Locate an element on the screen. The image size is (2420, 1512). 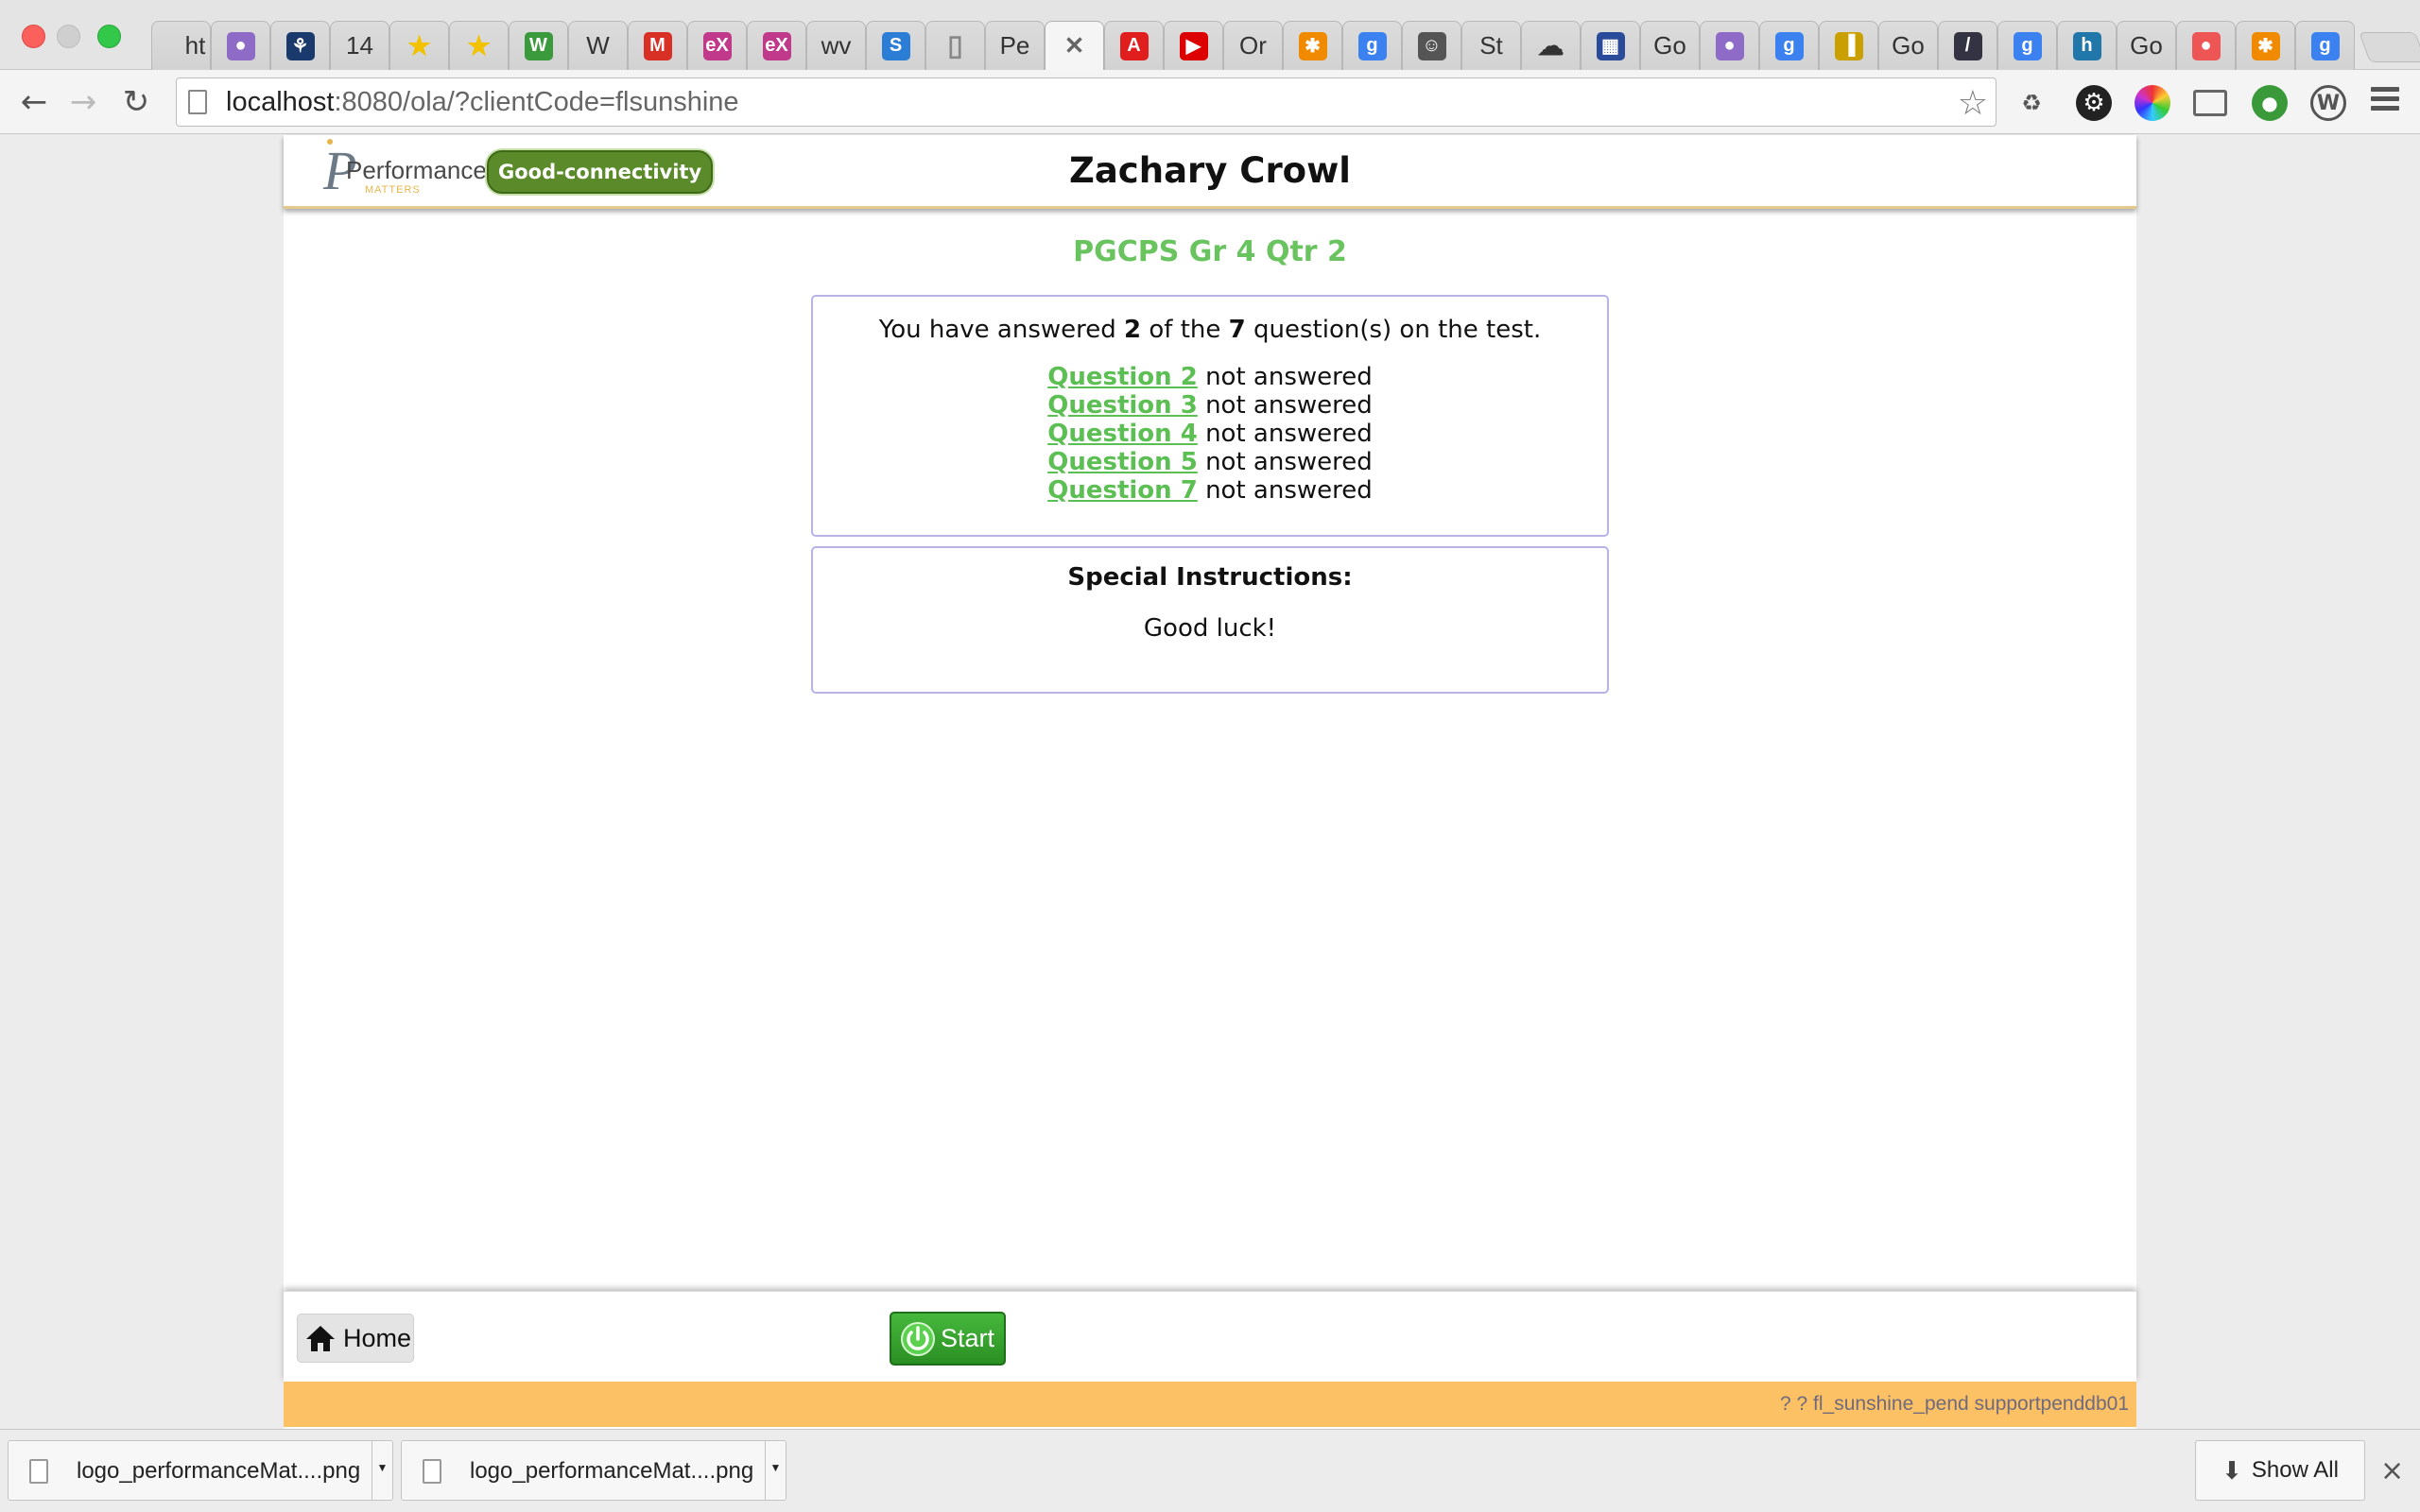
browser-tab: 14 is located at coordinates (359, 45).